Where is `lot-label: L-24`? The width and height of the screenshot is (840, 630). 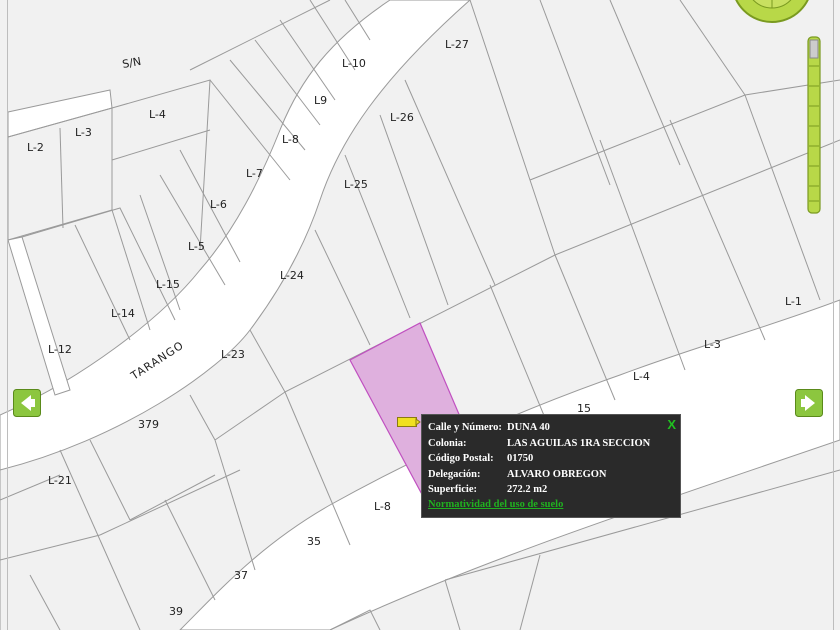 lot-label: L-24 is located at coordinates (292, 275).